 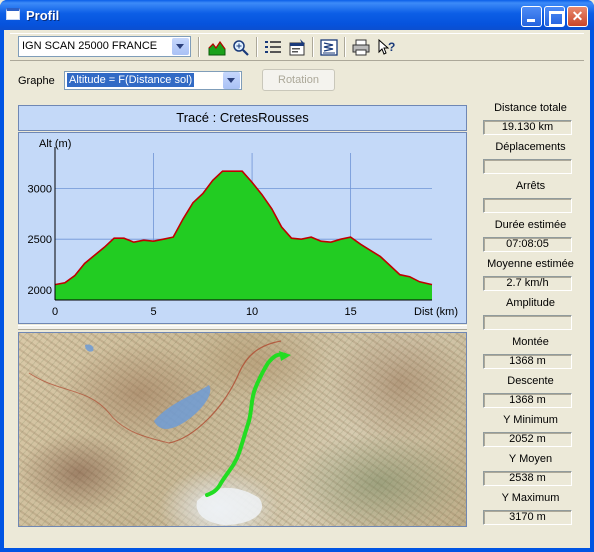 I want to click on stat-label: Arrêts, so click(x=530, y=186).